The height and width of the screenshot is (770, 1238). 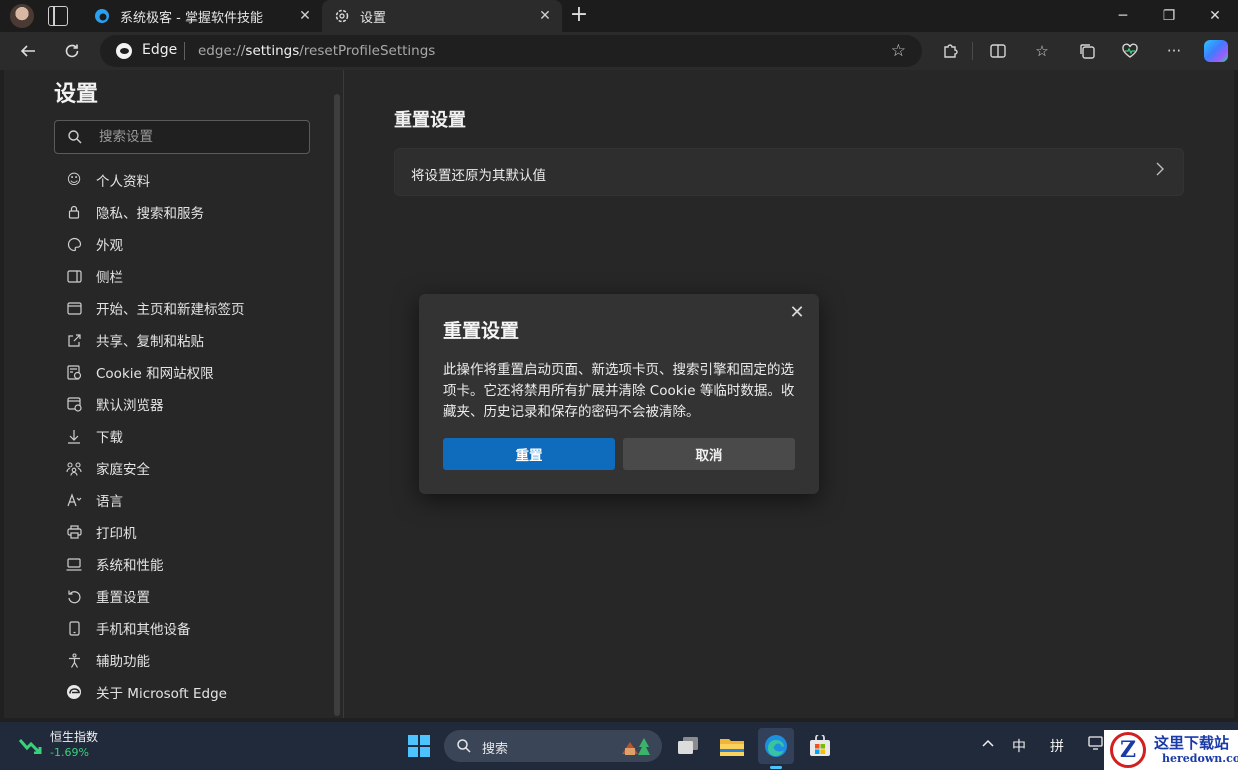 I want to click on taskbar: 恒生指数 -1.69% 搜索 中 拼, so click(x=619, y=746).